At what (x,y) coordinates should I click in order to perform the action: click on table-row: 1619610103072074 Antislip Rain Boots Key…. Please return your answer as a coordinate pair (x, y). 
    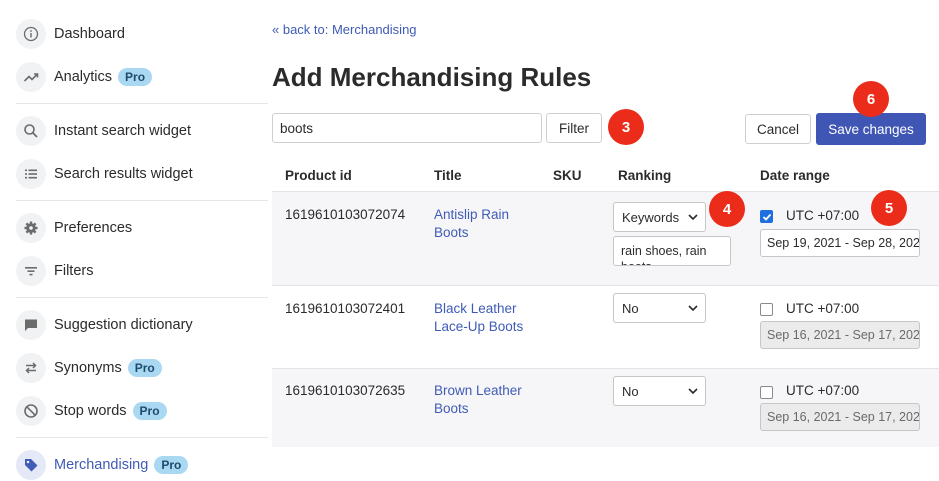
    Looking at the image, I should click on (605, 238).